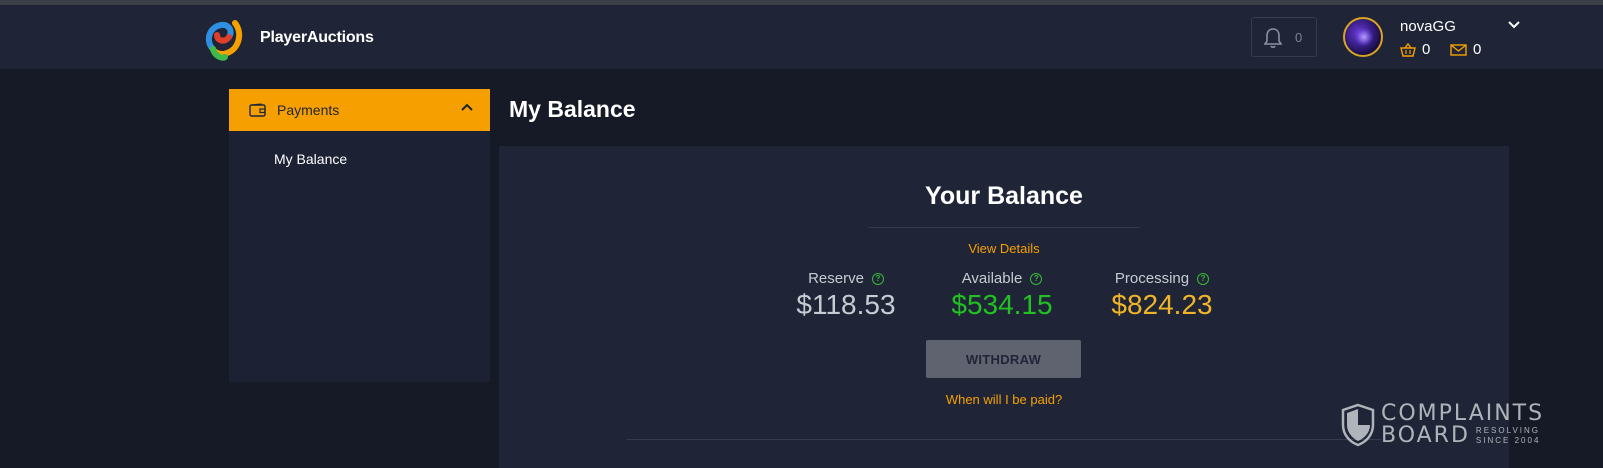  I want to click on basket-icon, so click(1408, 49).